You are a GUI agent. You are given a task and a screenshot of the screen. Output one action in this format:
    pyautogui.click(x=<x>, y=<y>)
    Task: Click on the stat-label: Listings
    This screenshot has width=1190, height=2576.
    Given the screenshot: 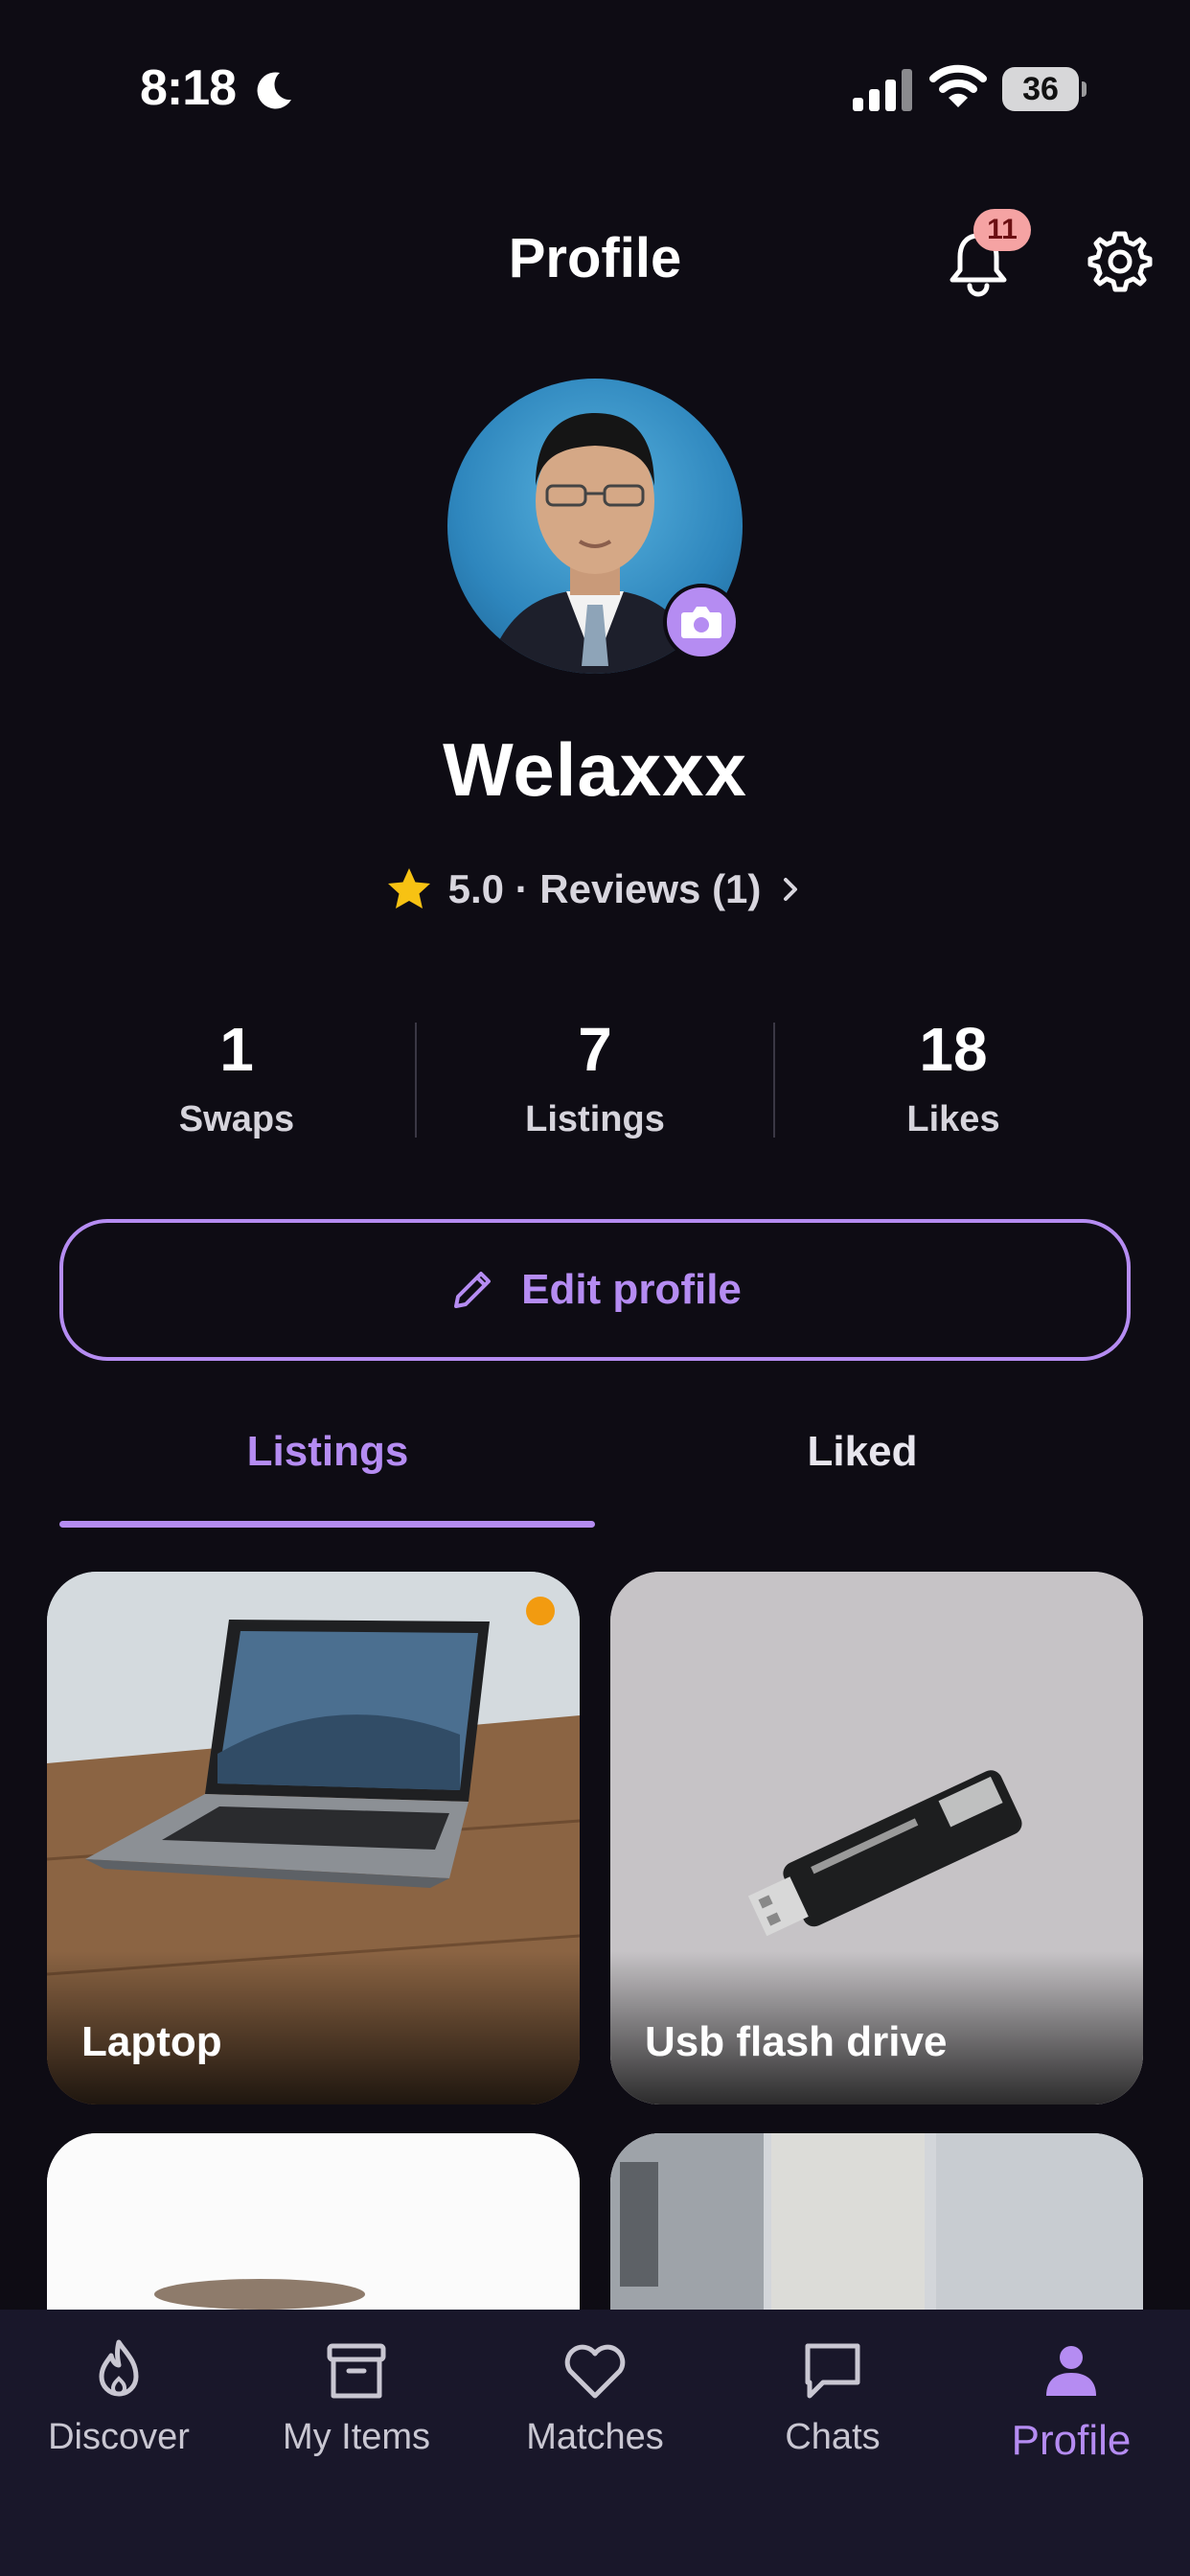 What is the action you would take?
    pyautogui.click(x=595, y=1119)
    